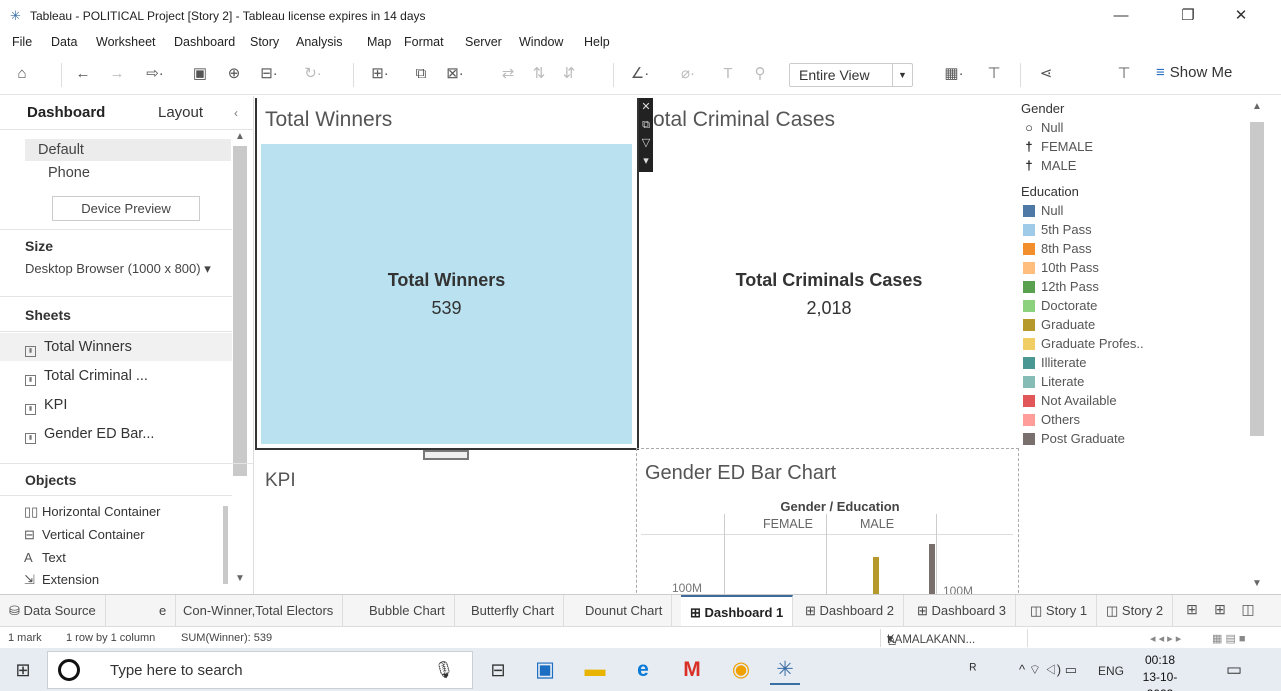 This screenshot has height=691, width=1281. What do you see at coordinates (379, 42) in the screenshot?
I see `menu-map: Map` at bounding box center [379, 42].